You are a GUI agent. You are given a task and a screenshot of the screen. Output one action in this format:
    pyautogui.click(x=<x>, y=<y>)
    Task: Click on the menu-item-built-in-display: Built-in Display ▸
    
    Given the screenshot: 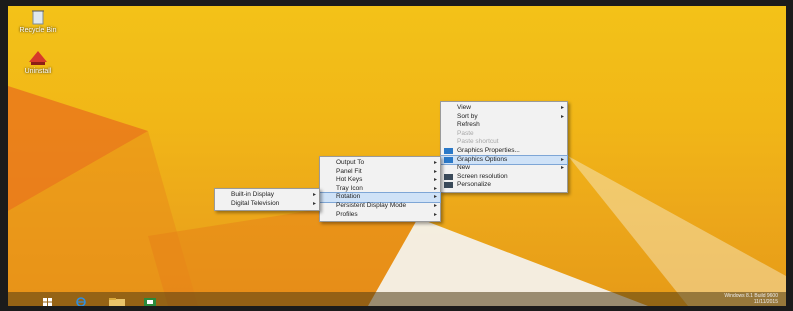 What is the action you would take?
    pyautogui.click(x=267, y=195)
    